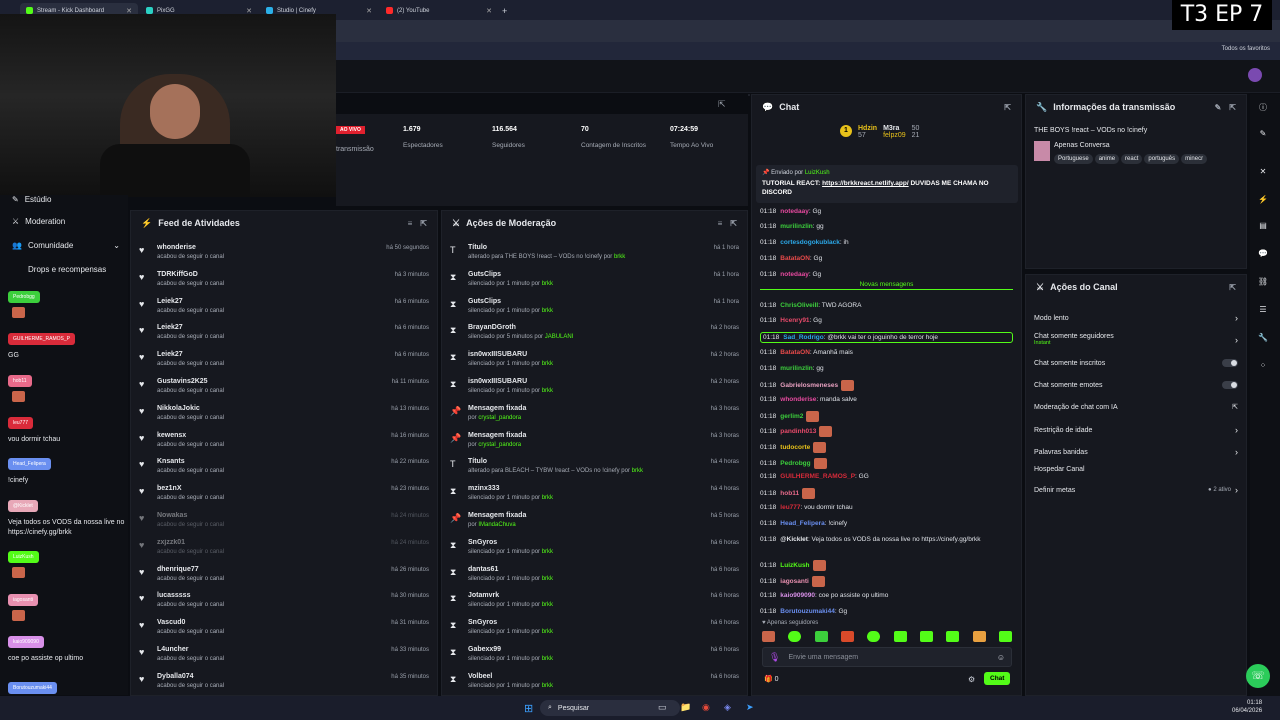 Image resolution: width=1280 pixels, height=720 pixels. What do you see at coordinates (1263, 309) in the screenshot?
I see `list-icon: ☰` at bounding box center [1263, 309].